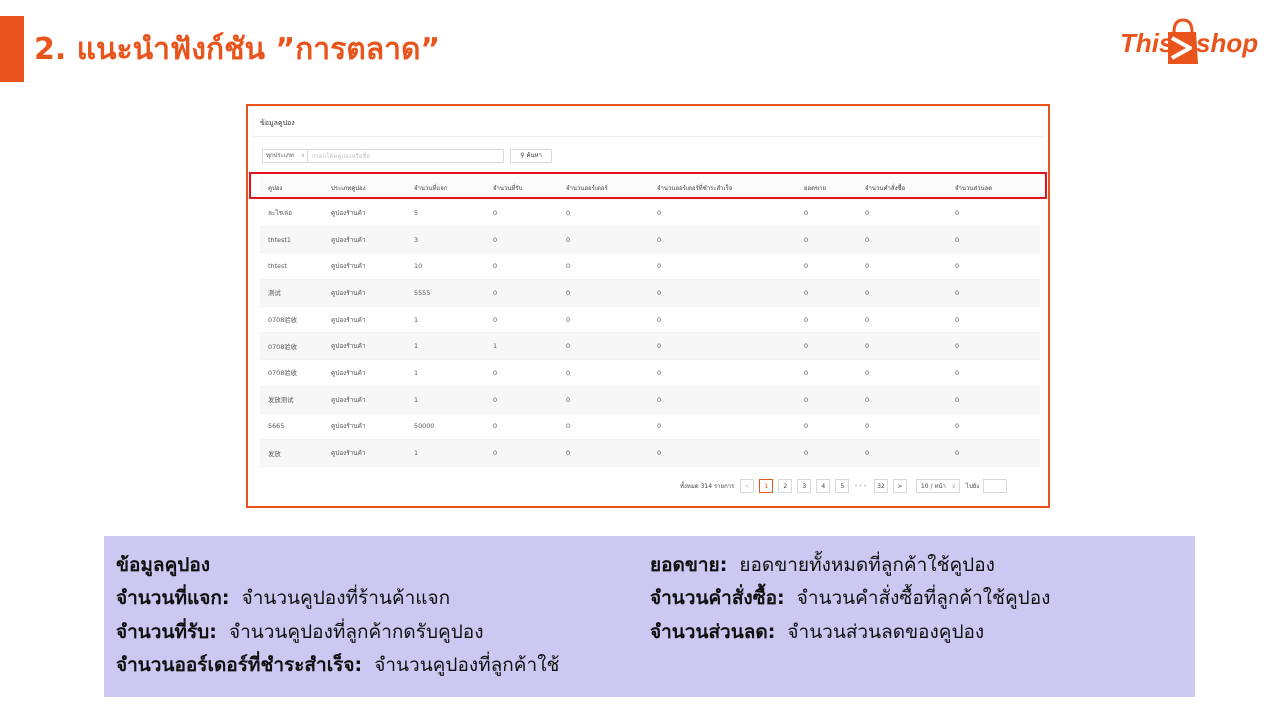 The height and width of the screenshot is (720, 1280). Describe the element at coordinates (804, 486) in the screenshot. I see `page-button-3: 3` at that location.